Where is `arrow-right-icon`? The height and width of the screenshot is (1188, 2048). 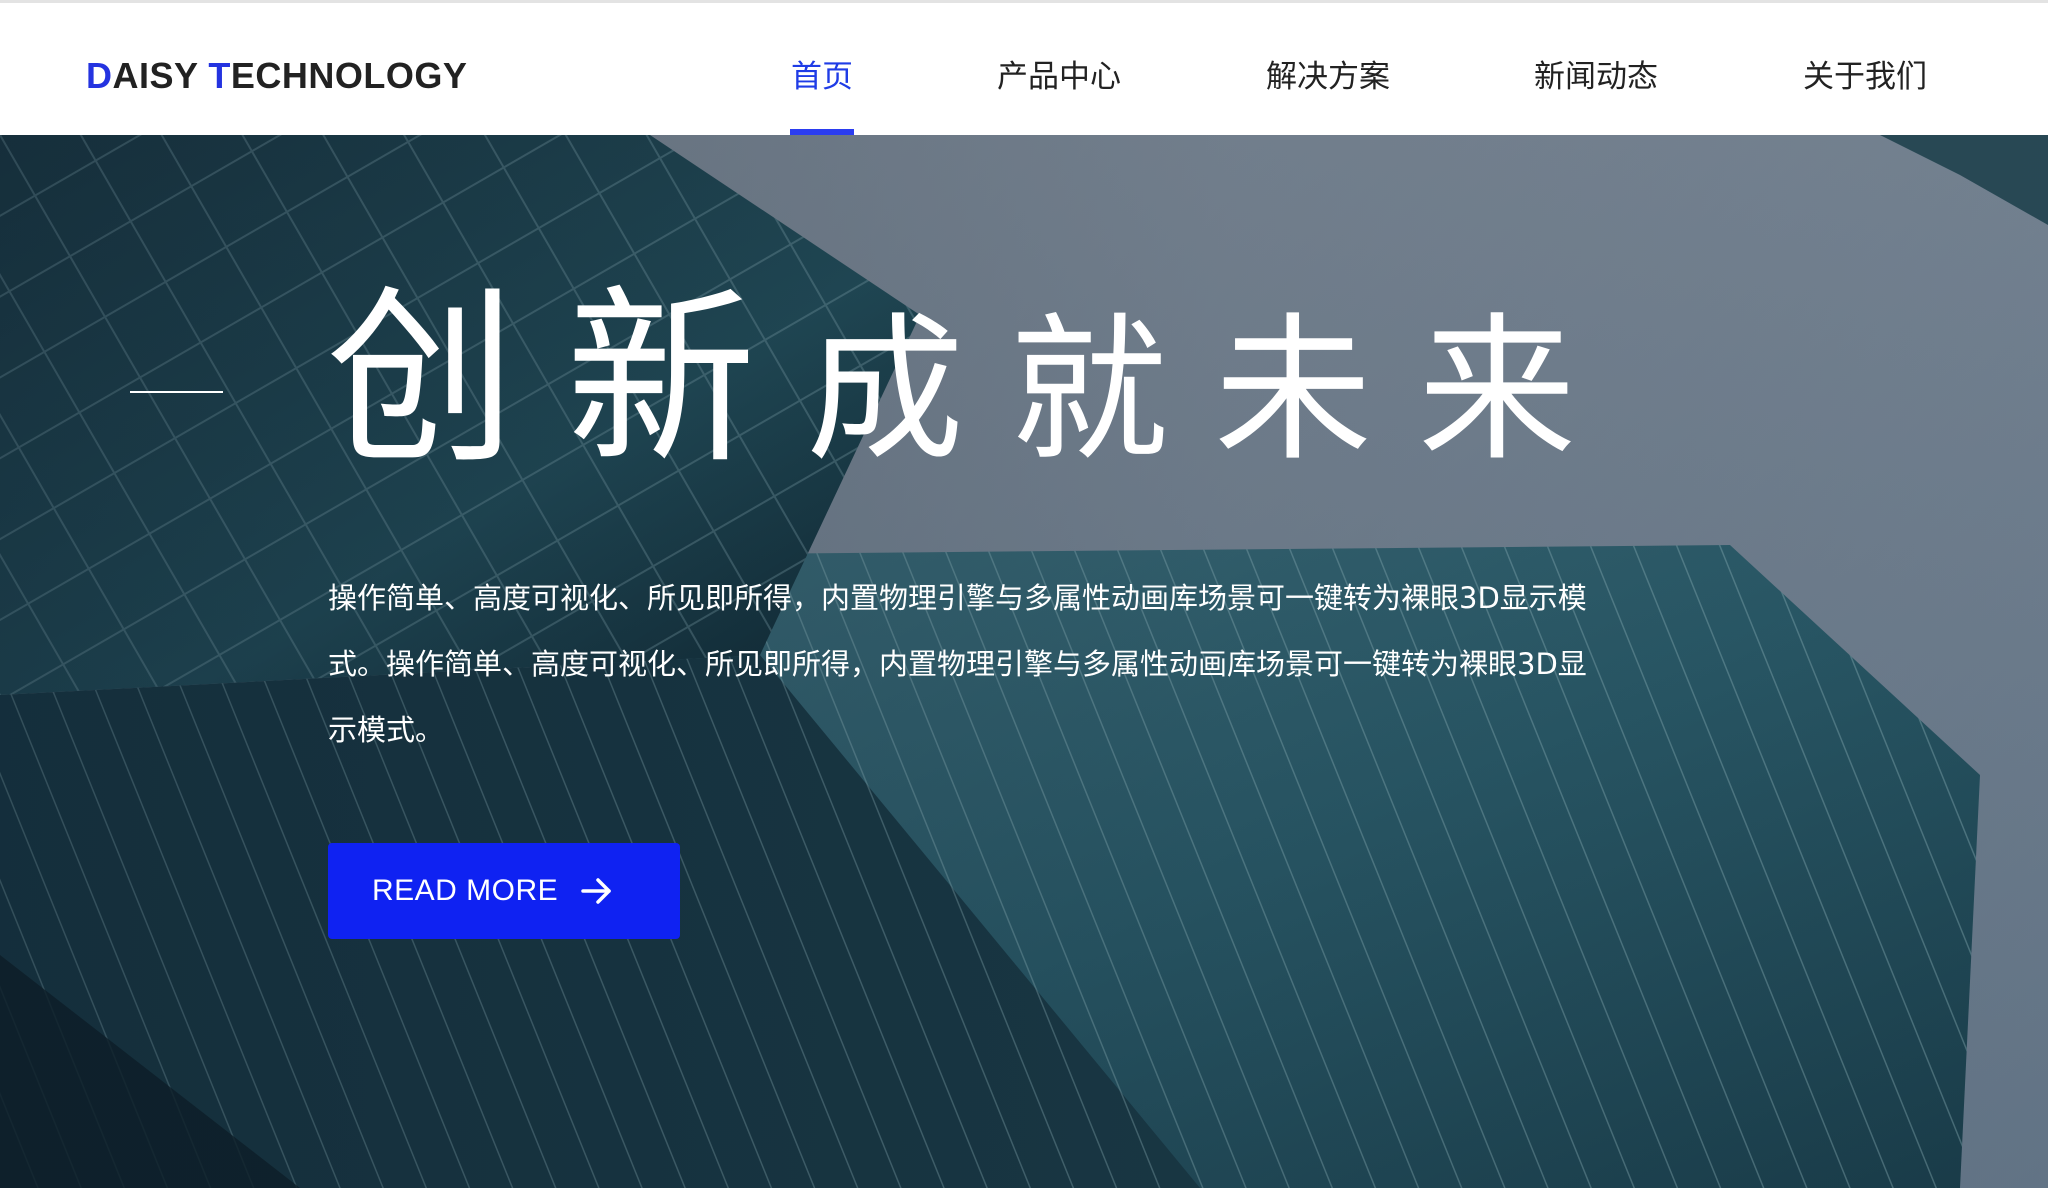 arrow-right-icon is located at coordinates (596, 891).